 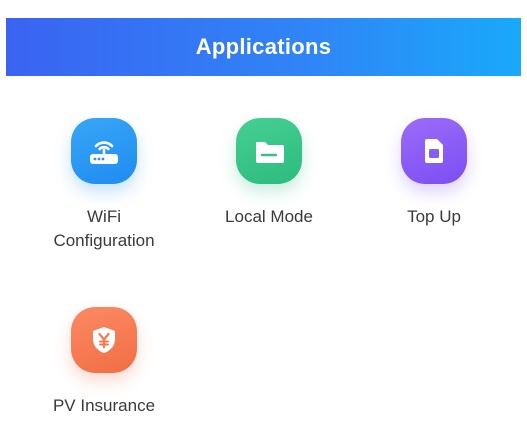 I want to click on wifi-router-icon, so click(x=104, y=151).